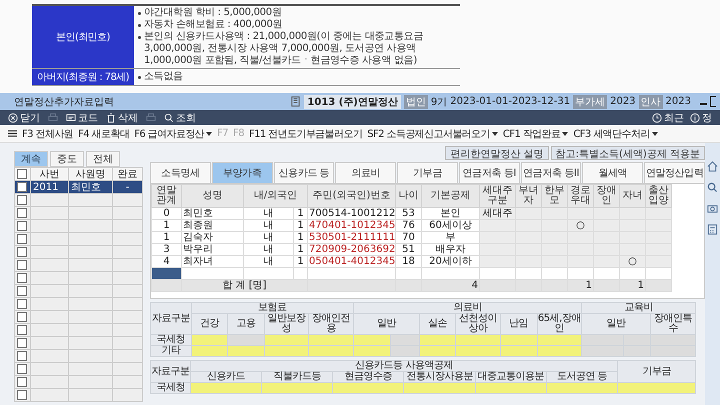  What do you see at coordinates (703, 103) in the screenshot?
I see `minimize-icon` at bounding box center [703, 103].